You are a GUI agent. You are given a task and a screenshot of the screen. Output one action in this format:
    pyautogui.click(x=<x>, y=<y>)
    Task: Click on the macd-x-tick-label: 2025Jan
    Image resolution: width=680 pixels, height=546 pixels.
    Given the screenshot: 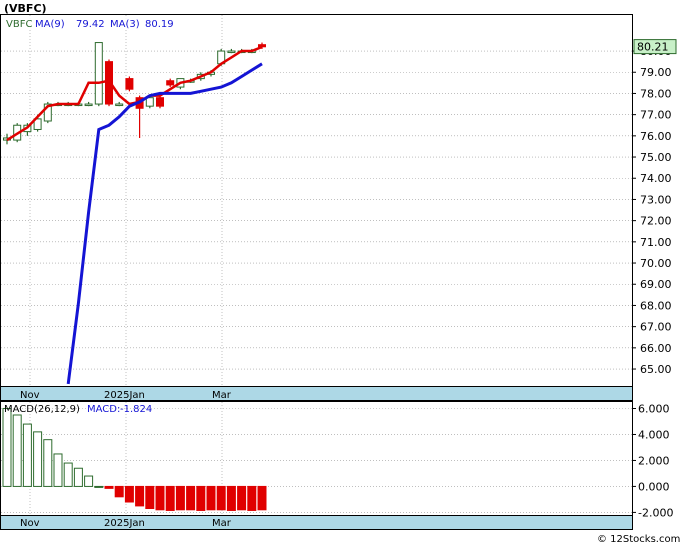 What is the action you would take?
    pyautogui.click(x=124, y=523)
    